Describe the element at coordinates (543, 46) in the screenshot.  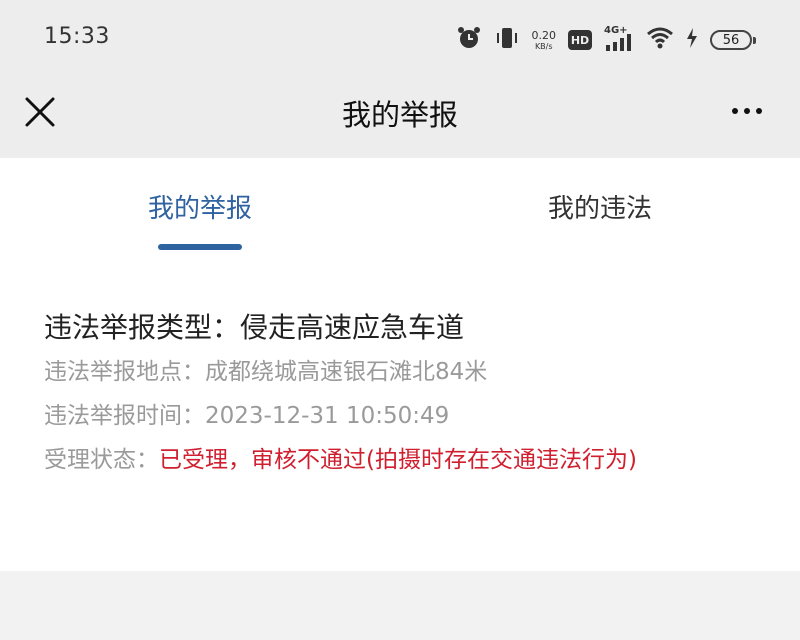
I see `network-speed-unit: KB/s` at that location.